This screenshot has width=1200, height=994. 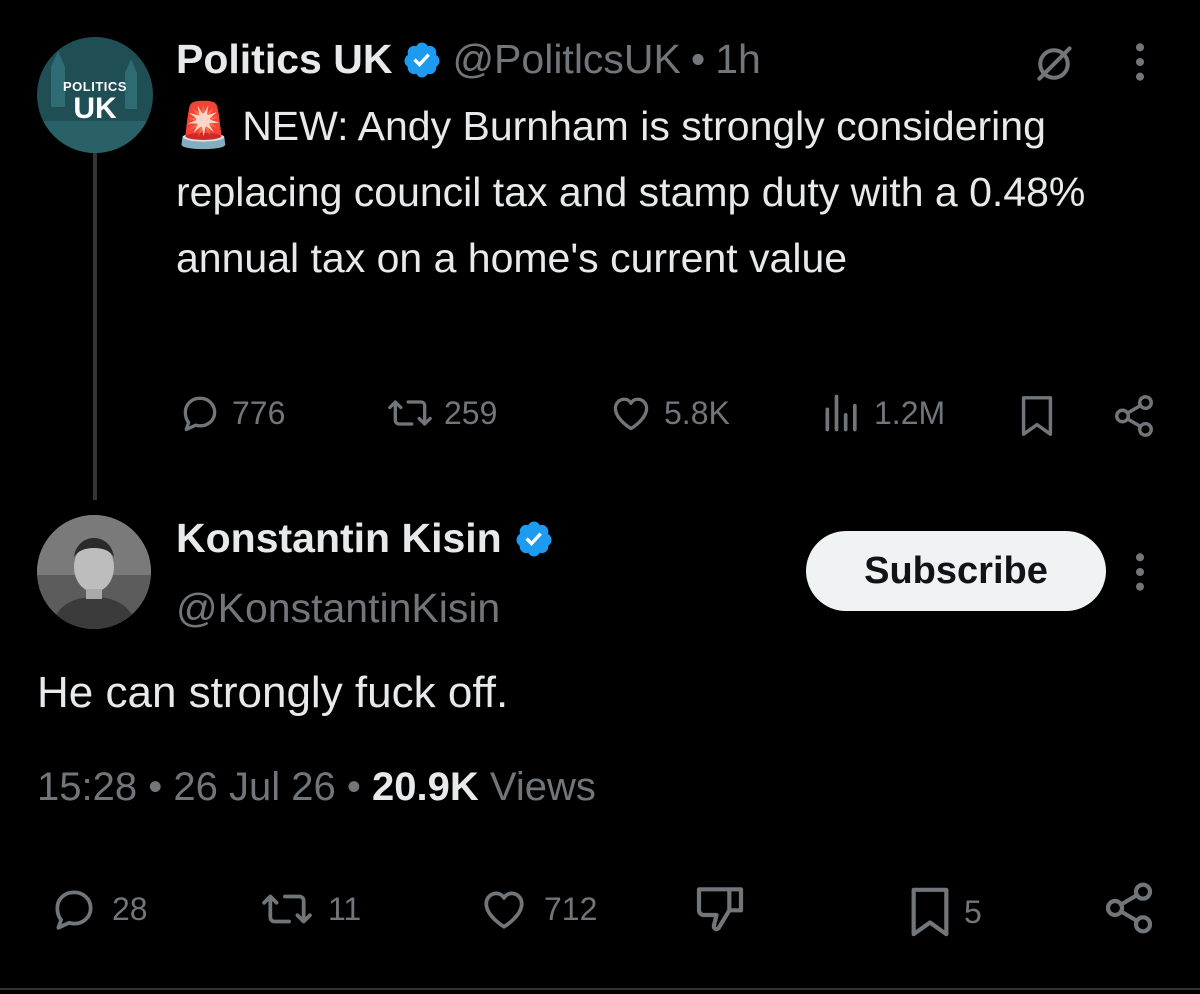 What do you see at coordinates (130, 908) in the screenshot?
I see `reply-count: 28` at bounding box center [130, 908].